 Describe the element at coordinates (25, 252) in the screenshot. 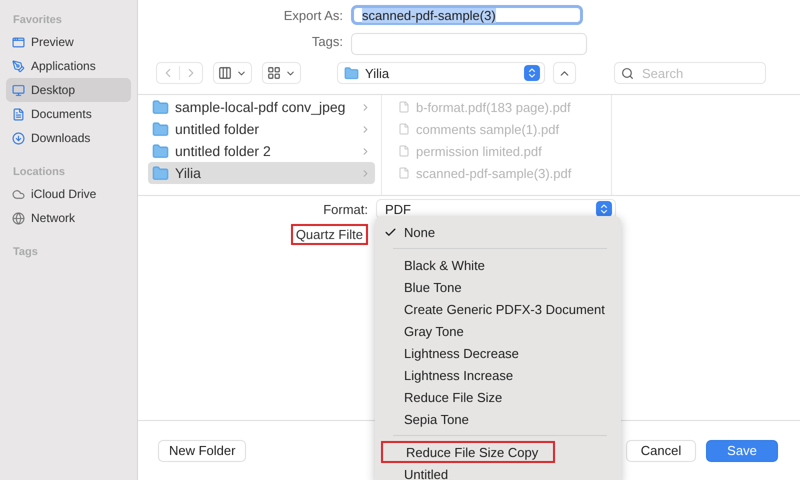

I see `sidebar-heading: Tags` at that location.